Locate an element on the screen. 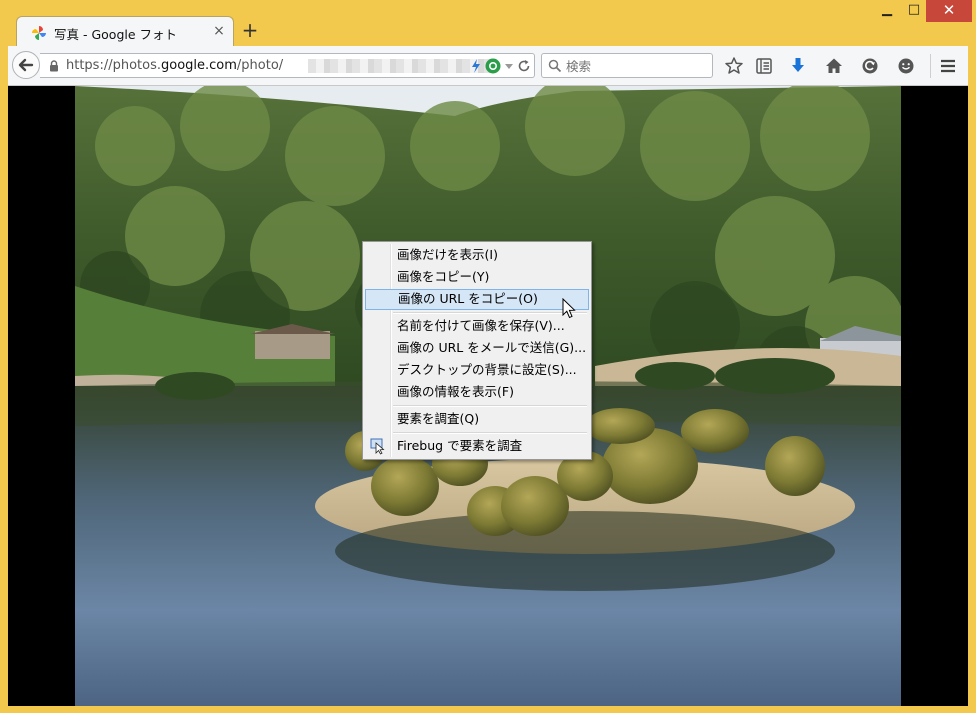 This screenshot has height=713, width=976. minimize-button: ▁ is located at coordinates (887, 11).